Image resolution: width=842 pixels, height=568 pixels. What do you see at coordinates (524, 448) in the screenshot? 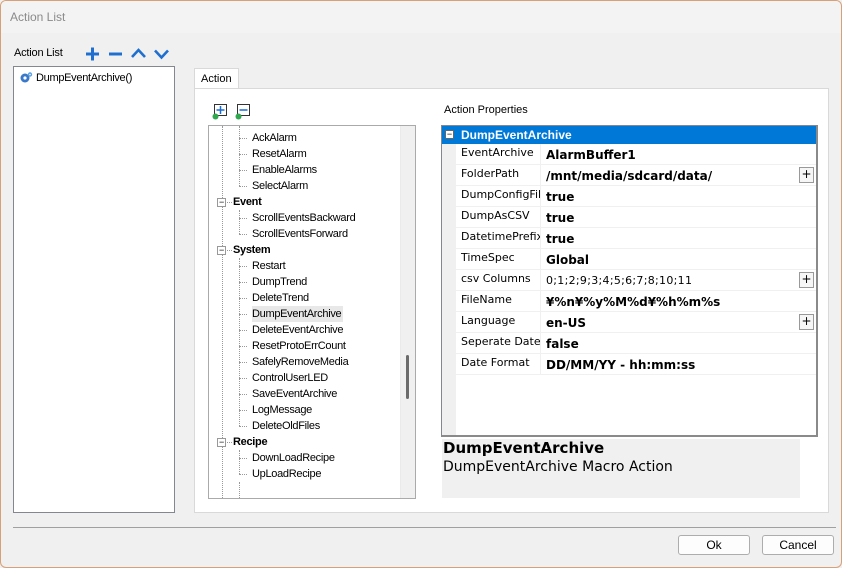
I see `description-title: DumpEventArchive` at bounding box center [524, 448].